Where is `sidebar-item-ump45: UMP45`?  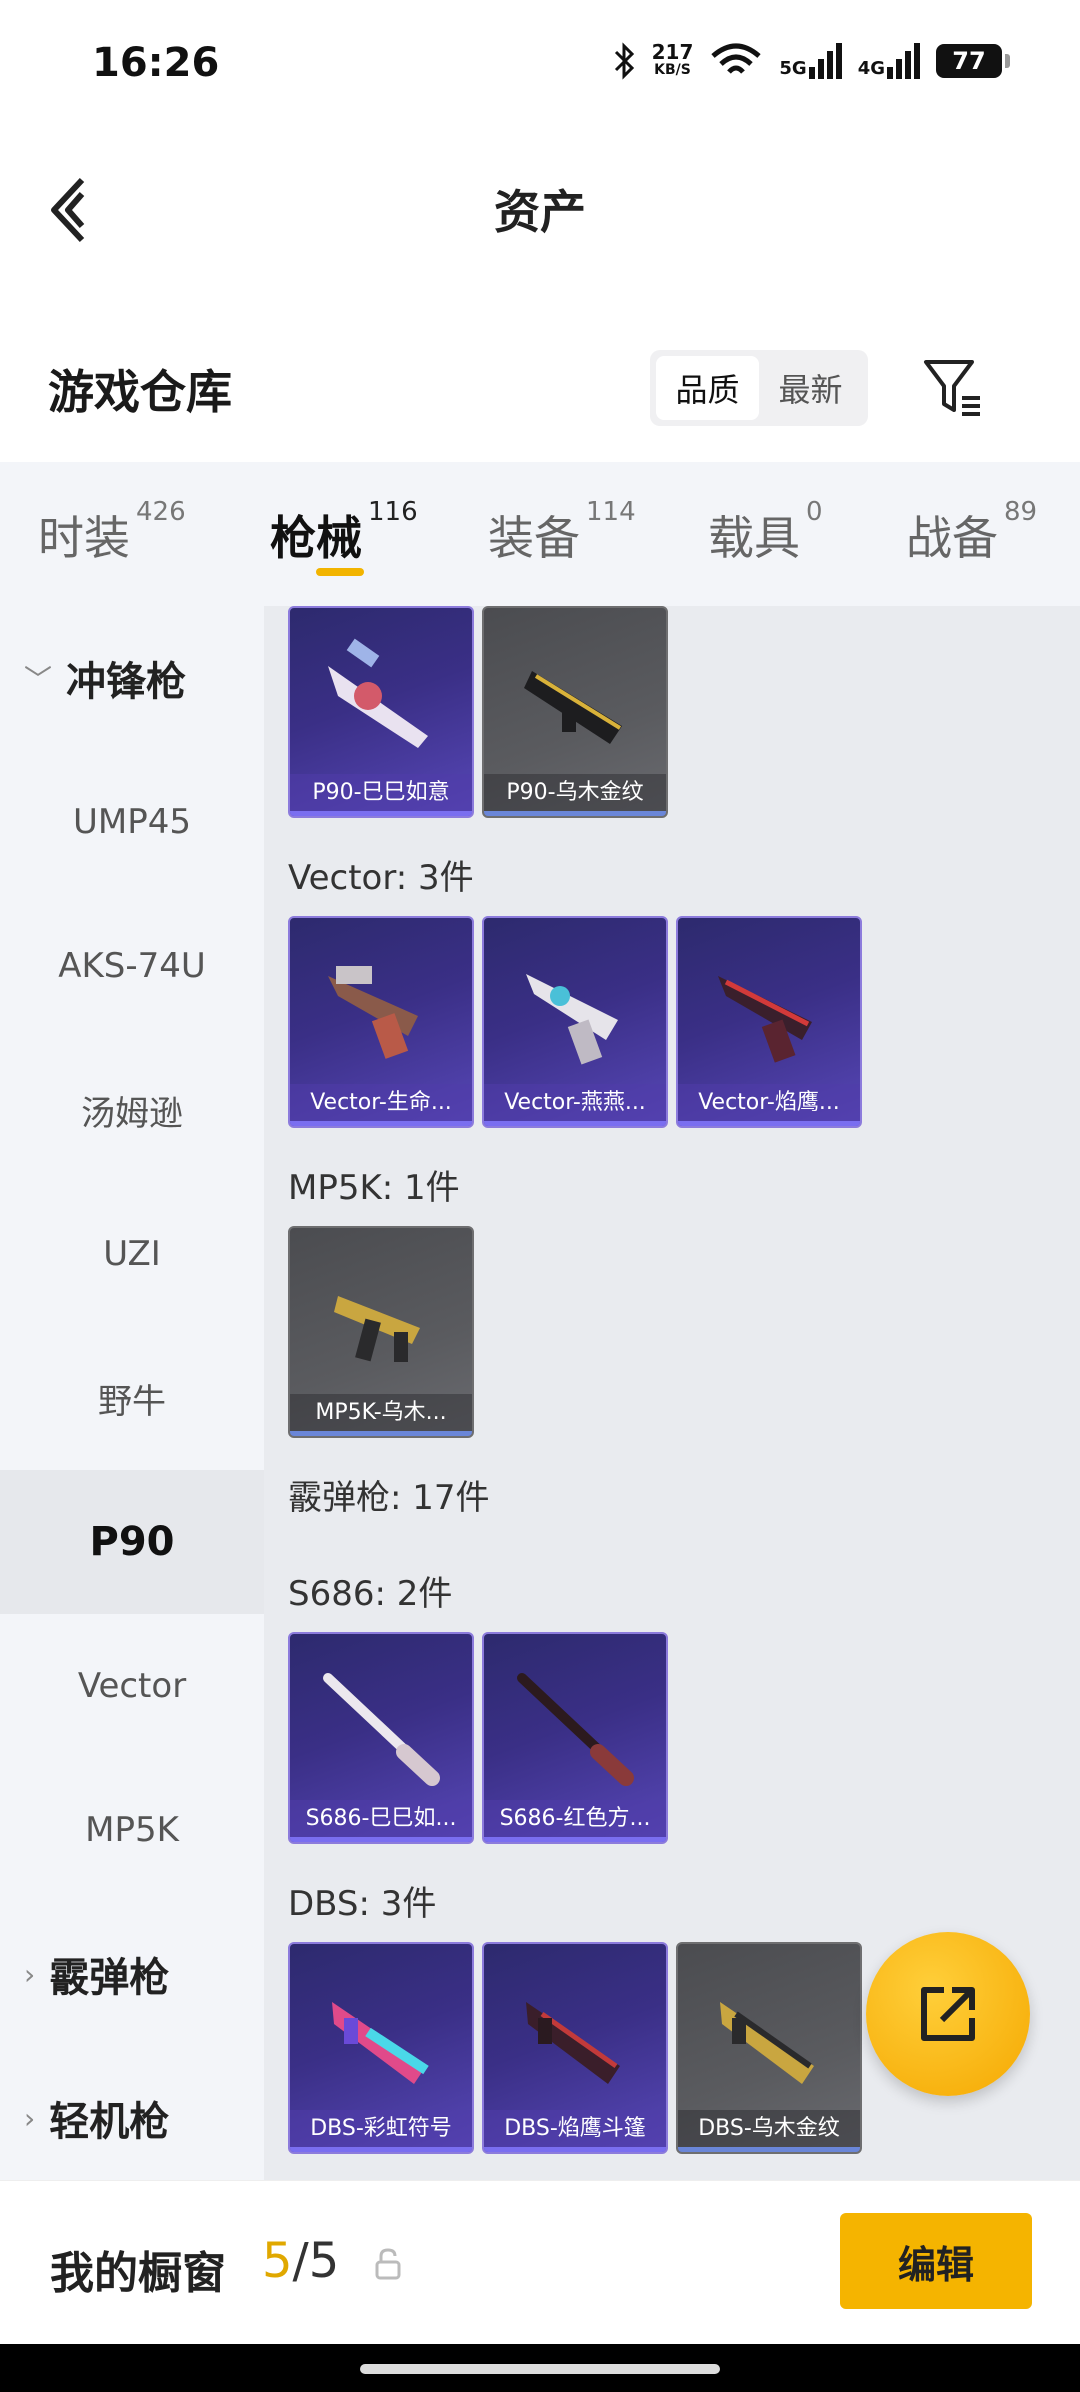
sidebar-item-ump45: UMP45 is located at coordinates (132, 822).